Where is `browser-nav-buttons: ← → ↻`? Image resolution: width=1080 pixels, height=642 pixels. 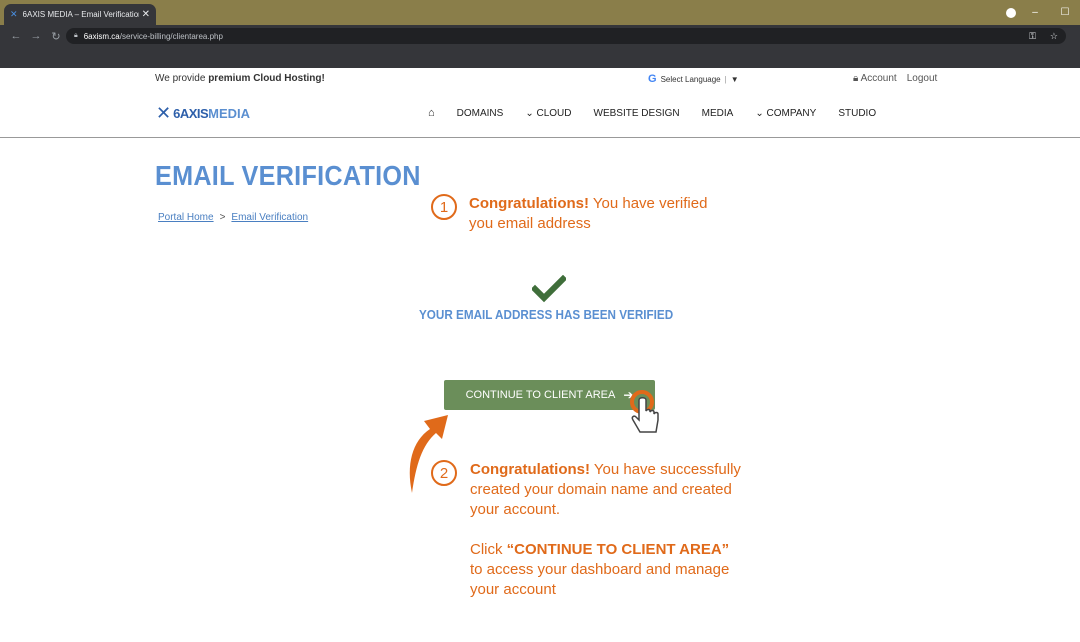
browser-nav-buttons: ← → ↻ is located at coordinates (36, 36).